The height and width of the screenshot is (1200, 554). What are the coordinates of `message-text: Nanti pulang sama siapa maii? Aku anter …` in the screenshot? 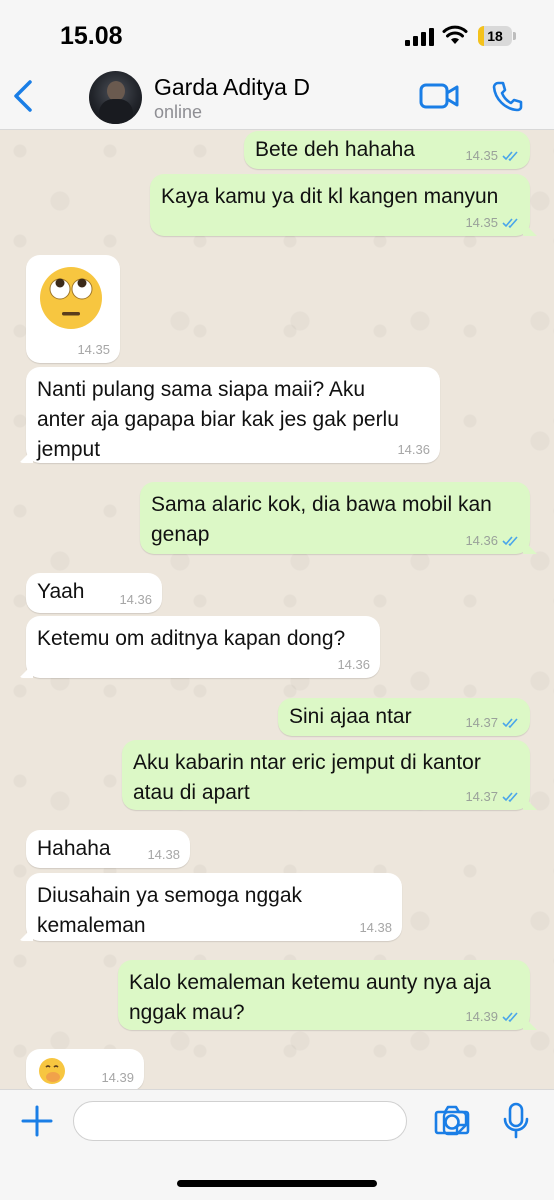 It's located at (218, 419).